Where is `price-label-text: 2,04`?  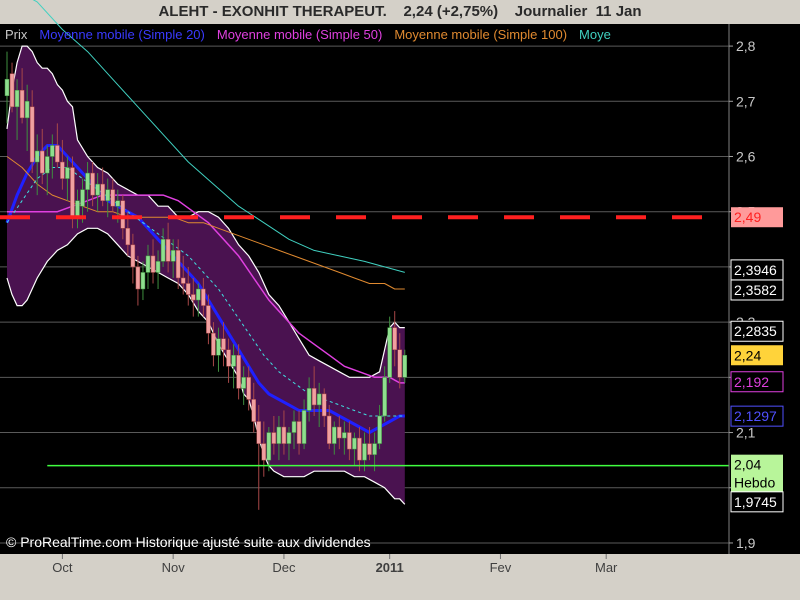
price-label-text: 2,04 is located at coordinates (747, 465).